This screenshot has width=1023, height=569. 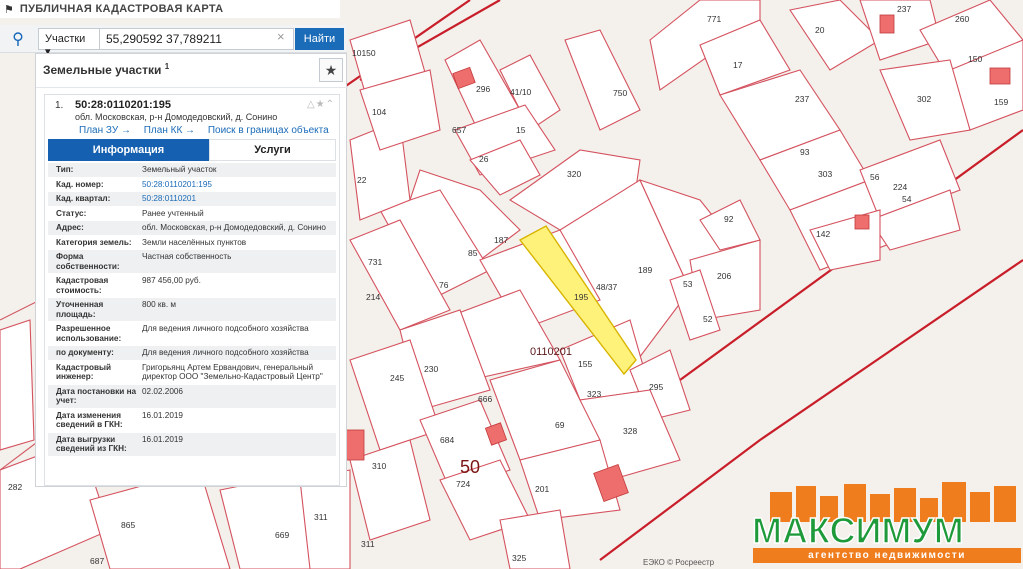 I want to click on property-value: Земли населённых пунктов, so click(x=194, y=242).